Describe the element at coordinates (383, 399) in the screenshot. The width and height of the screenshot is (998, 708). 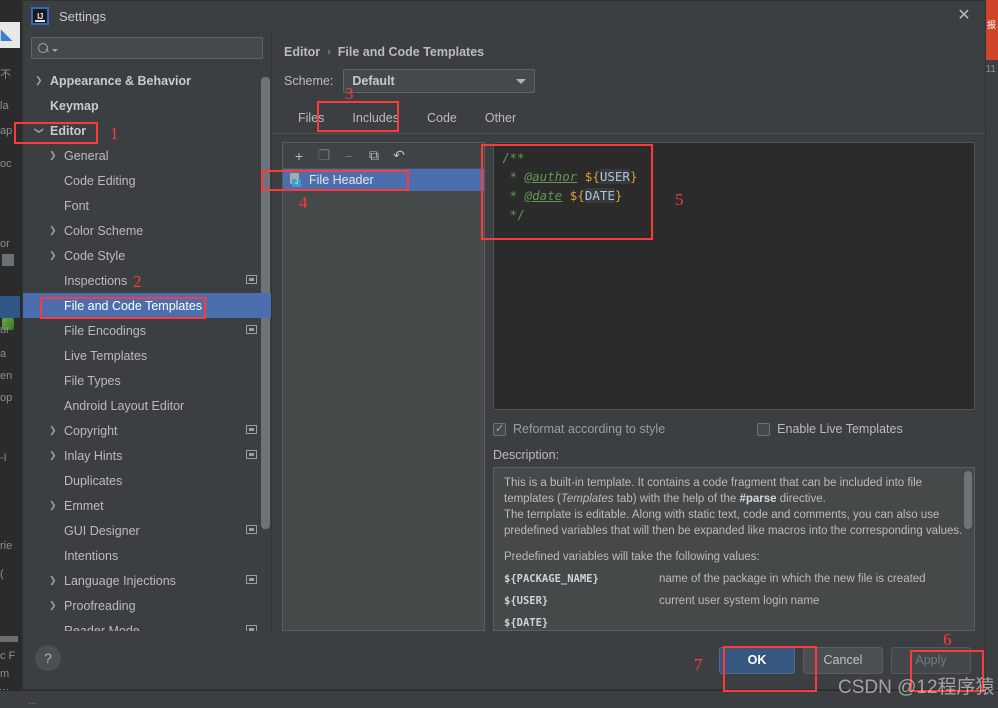
I see `template-items: J File Header` at that location.